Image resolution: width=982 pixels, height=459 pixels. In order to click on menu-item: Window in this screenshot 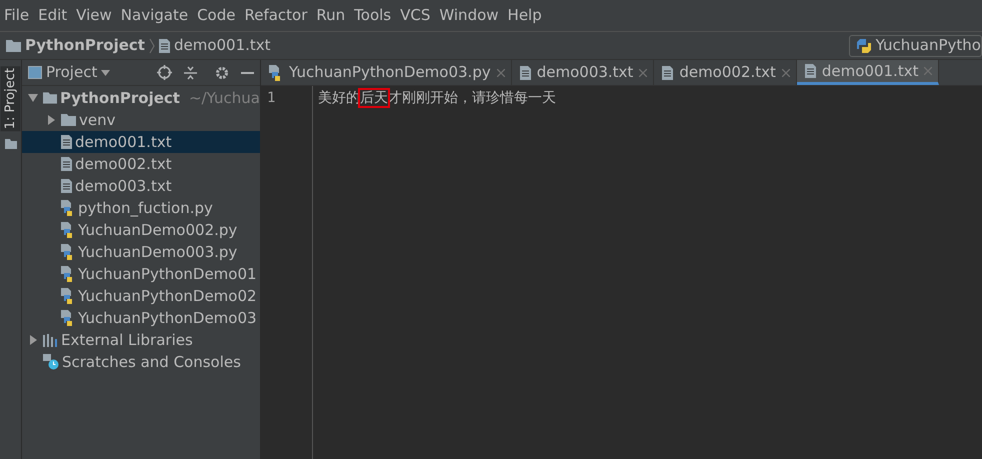, I will do `click(469, 15)`.